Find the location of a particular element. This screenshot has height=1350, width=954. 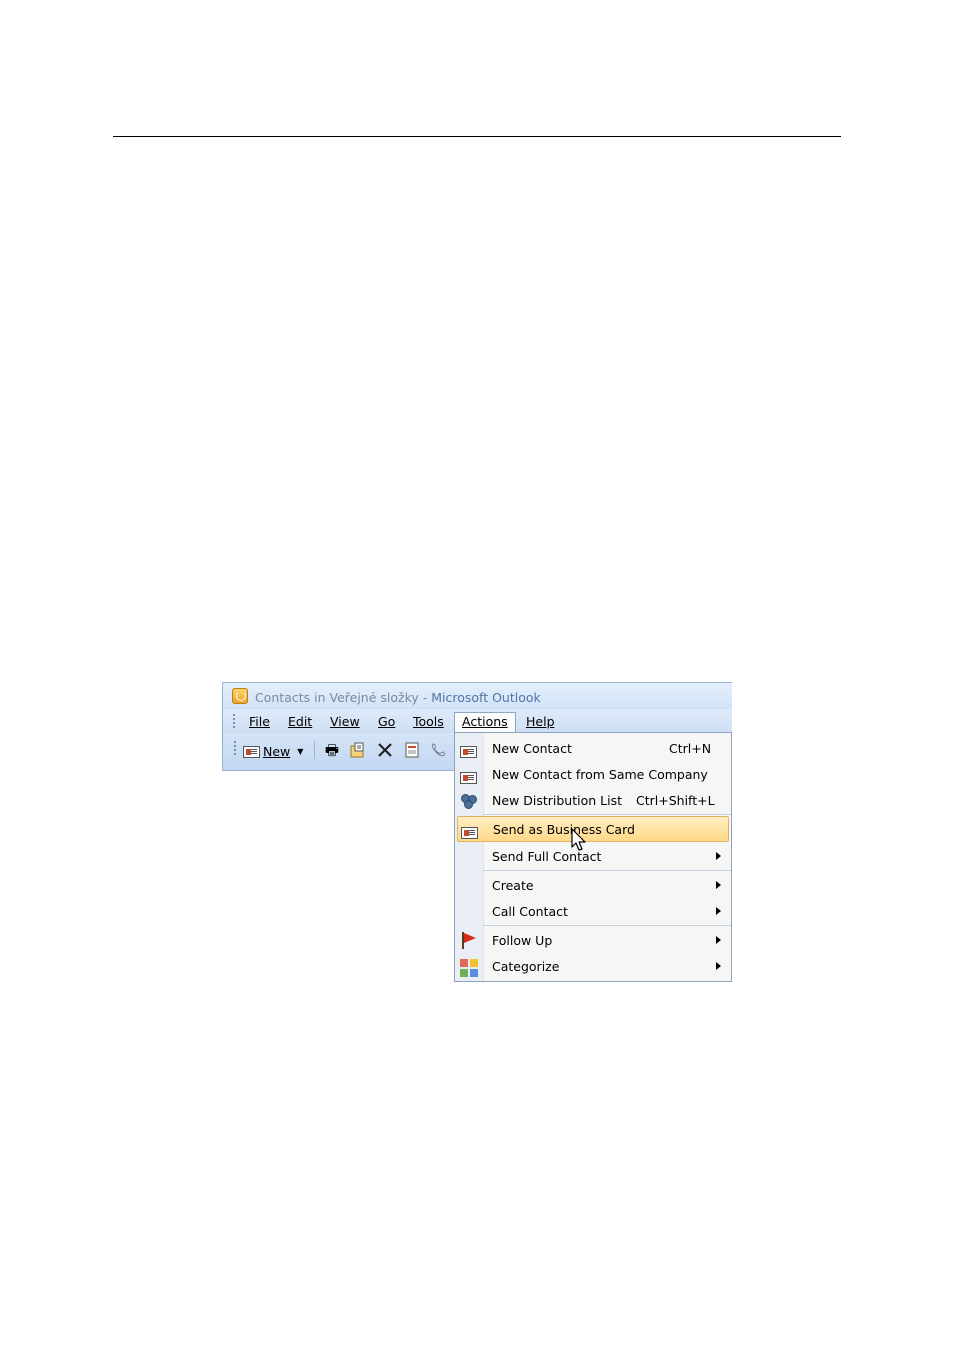

menu-actions-label: Actions is located at coordinates (485, 721).